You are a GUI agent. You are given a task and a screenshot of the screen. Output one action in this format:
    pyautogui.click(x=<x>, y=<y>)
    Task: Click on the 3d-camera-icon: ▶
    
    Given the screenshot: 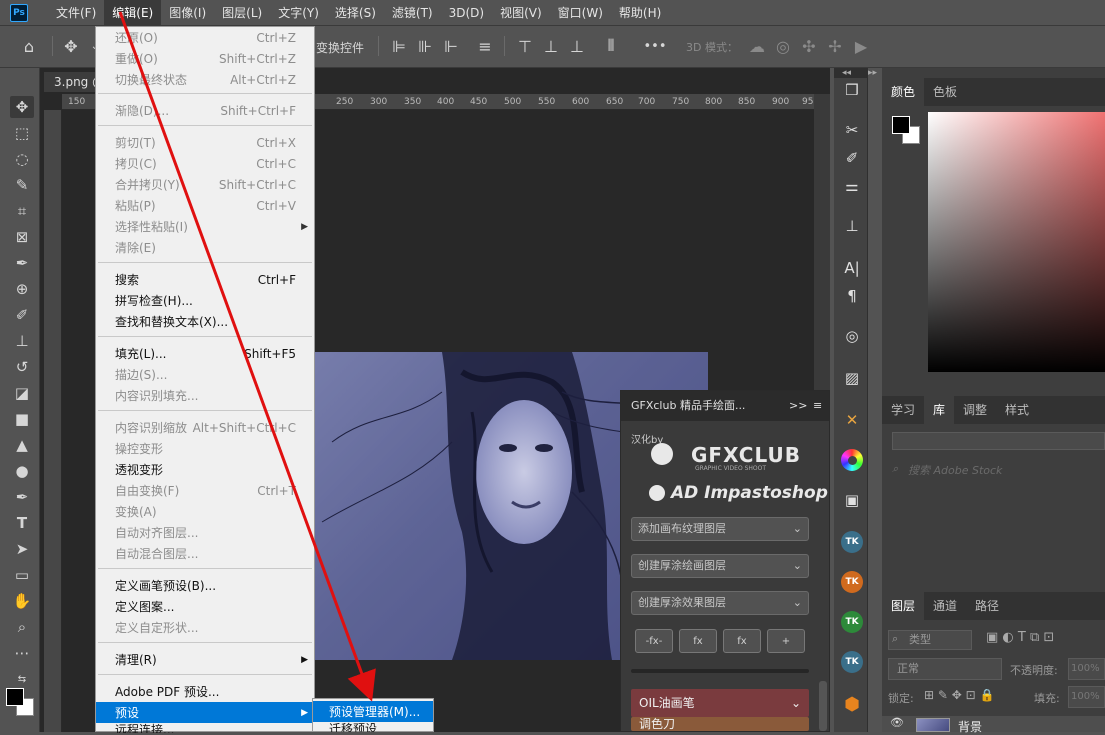 What is the action you would take?
    pyautogui.click(x=861, y=46)
    